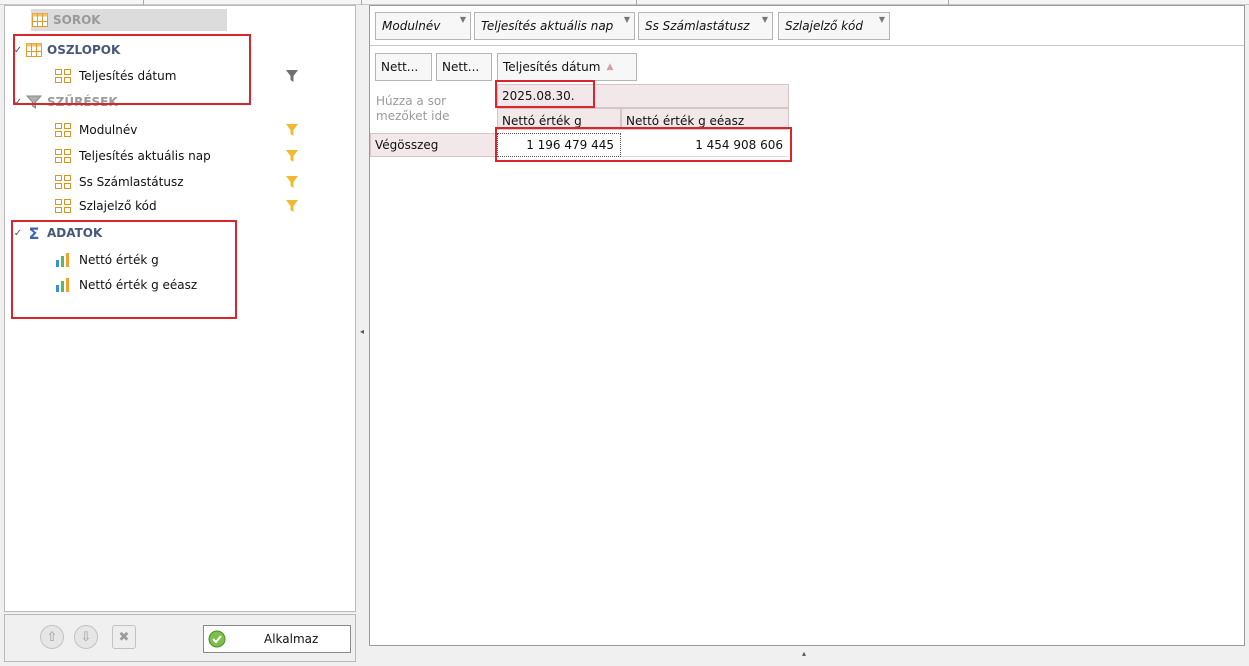  I want to click on filter-field-label: Ss Számlastátusz, so click(697, 26).